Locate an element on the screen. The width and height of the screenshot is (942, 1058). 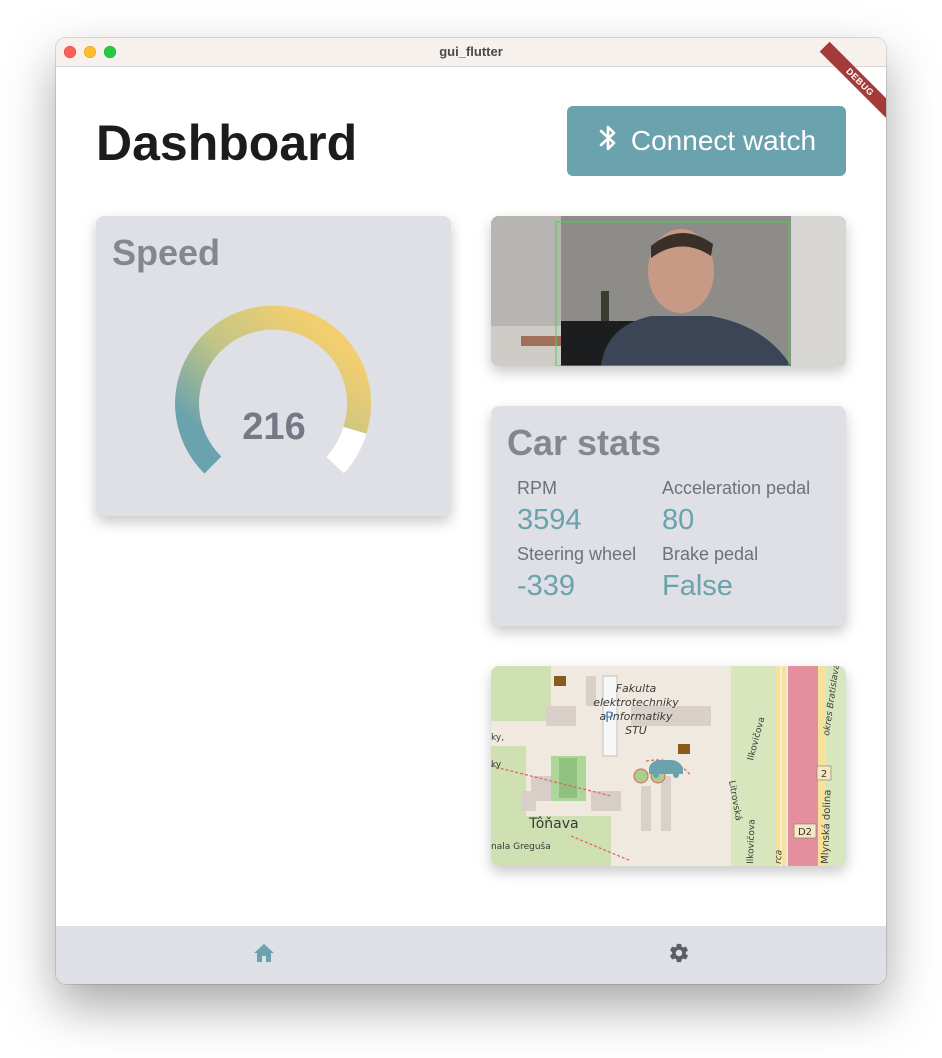
home-icon is located at coordinates (264, 955).